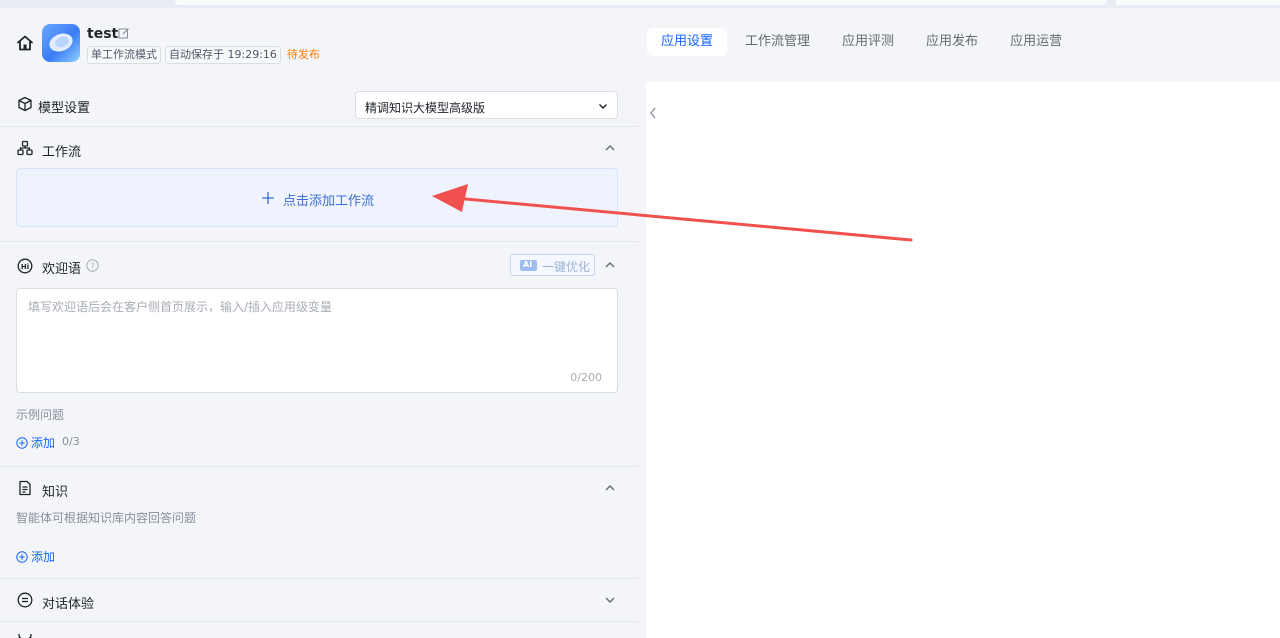 This screenshot has width=1280, height=638. I want to click on help-icon: ?, so click(92, 265).